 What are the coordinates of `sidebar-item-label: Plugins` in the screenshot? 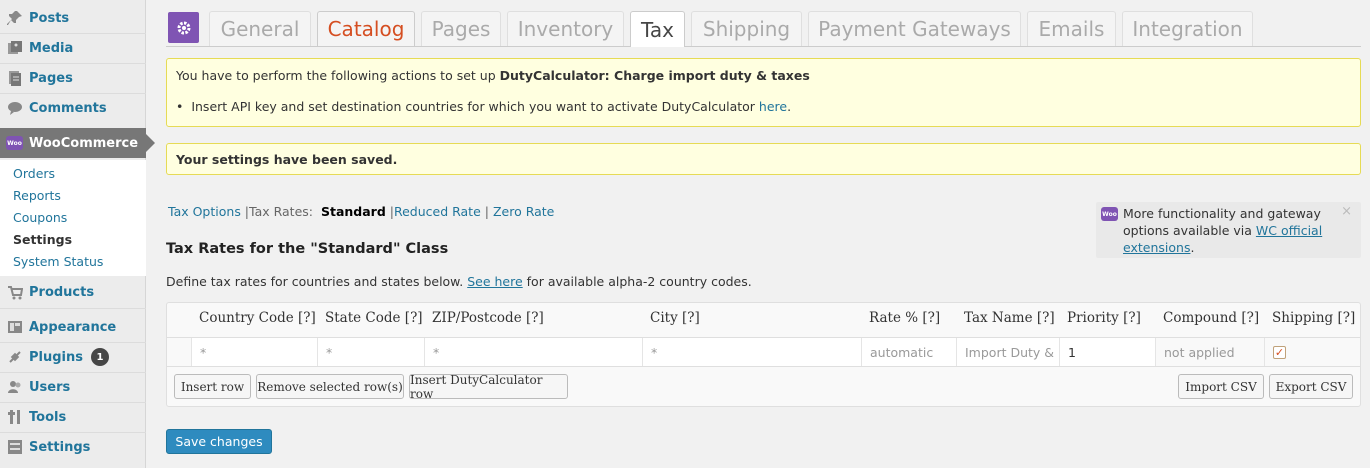 It's located at (56, 357).